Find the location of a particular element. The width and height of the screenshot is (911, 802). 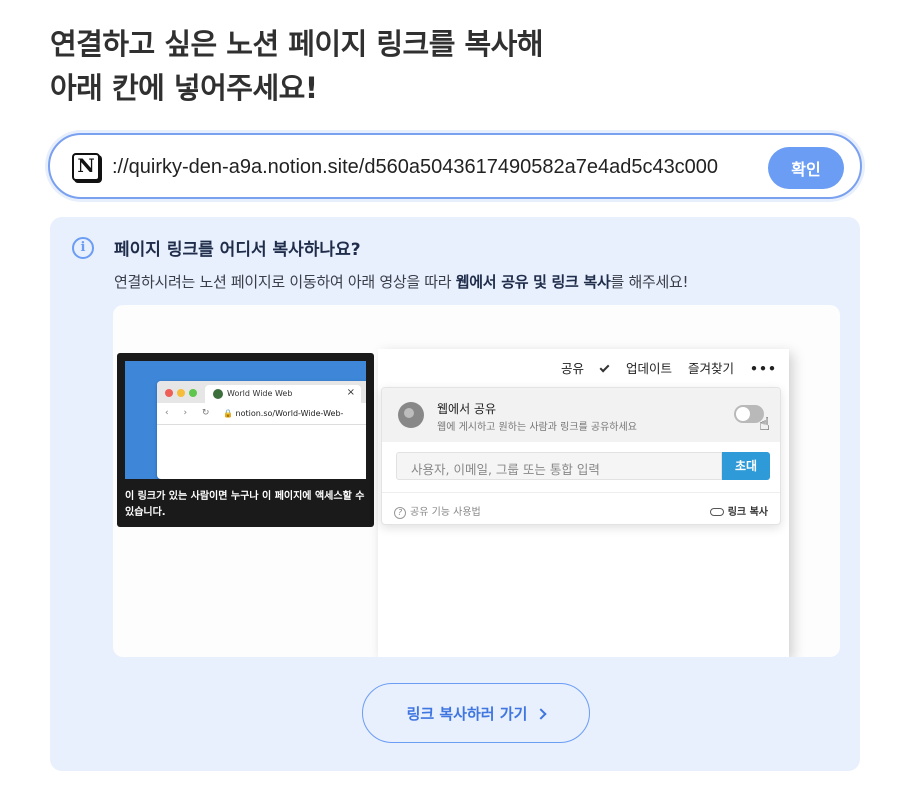

go-copy-link-button: 링크 복사하러 가기 is located at coordinates (476, 713).